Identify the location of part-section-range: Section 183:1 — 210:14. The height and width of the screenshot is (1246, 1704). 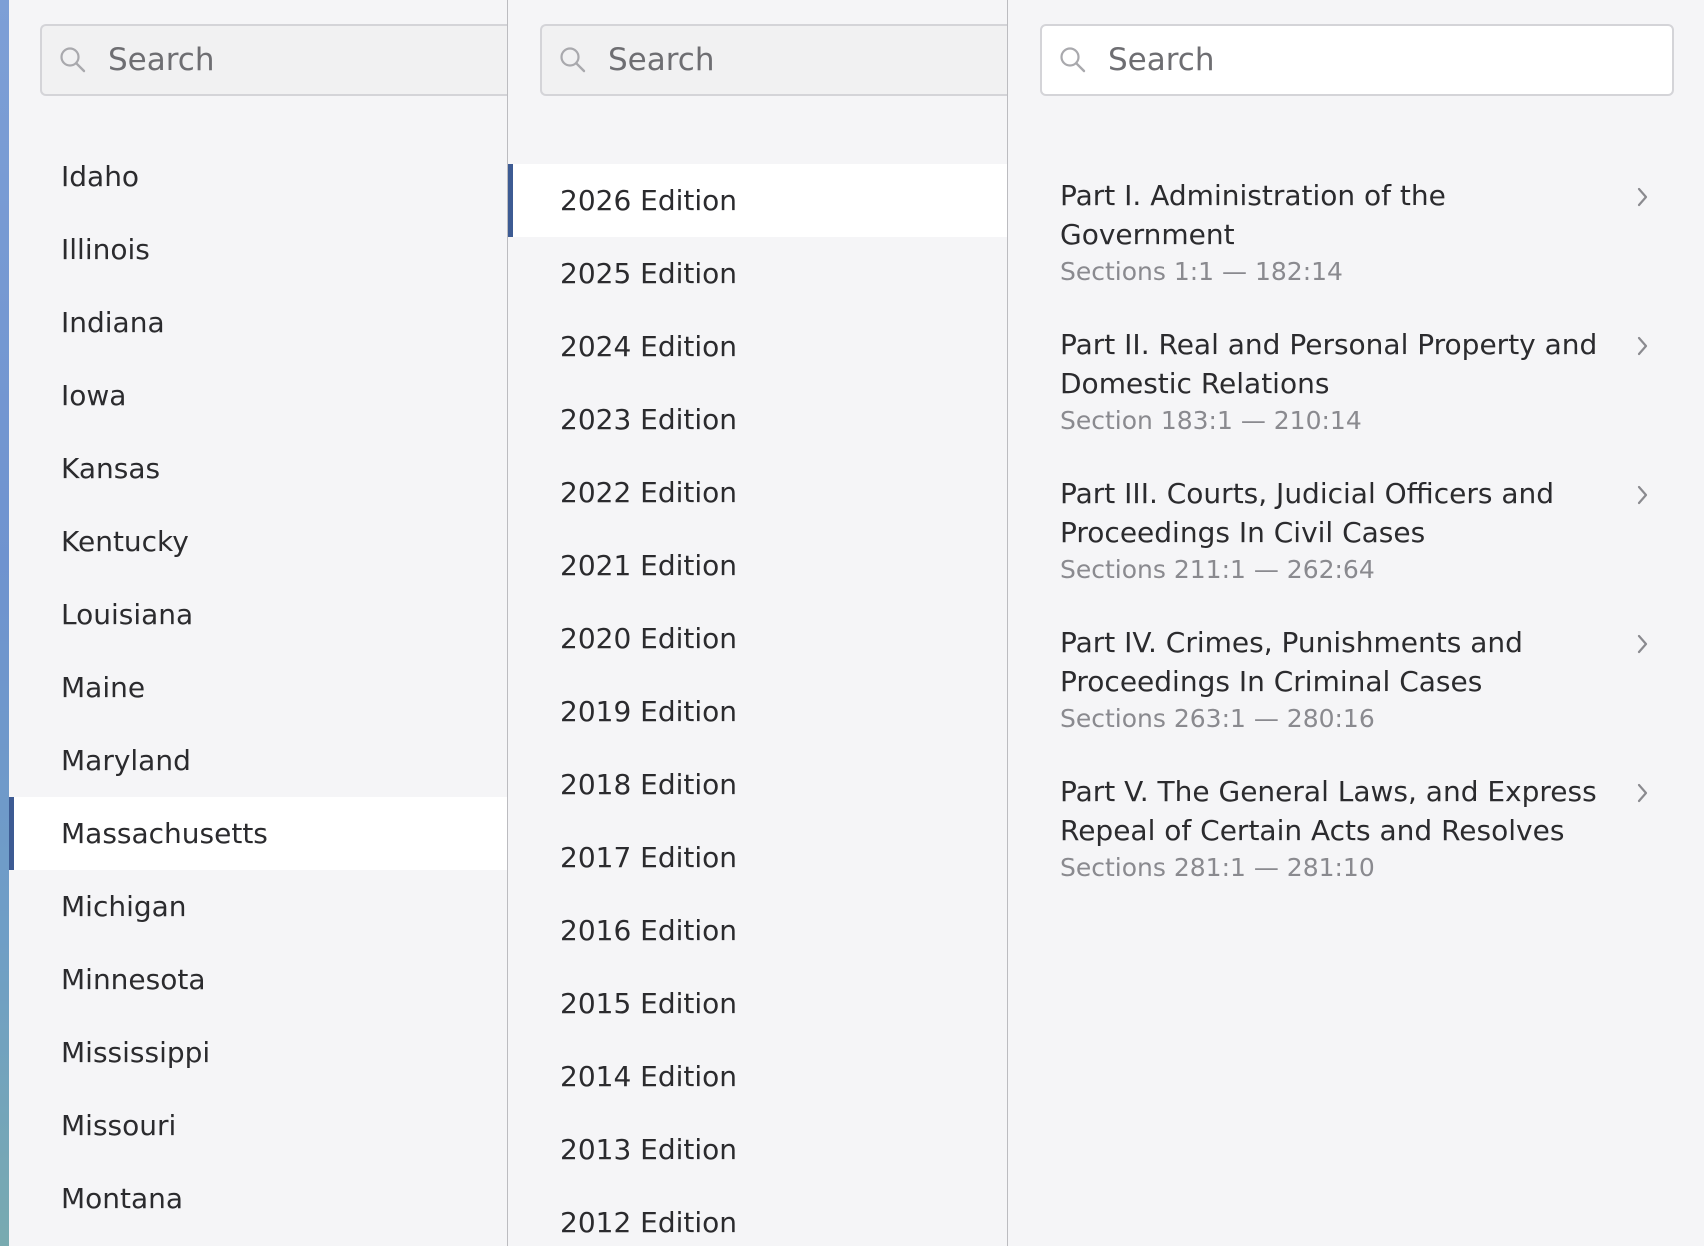
(1211, 420).